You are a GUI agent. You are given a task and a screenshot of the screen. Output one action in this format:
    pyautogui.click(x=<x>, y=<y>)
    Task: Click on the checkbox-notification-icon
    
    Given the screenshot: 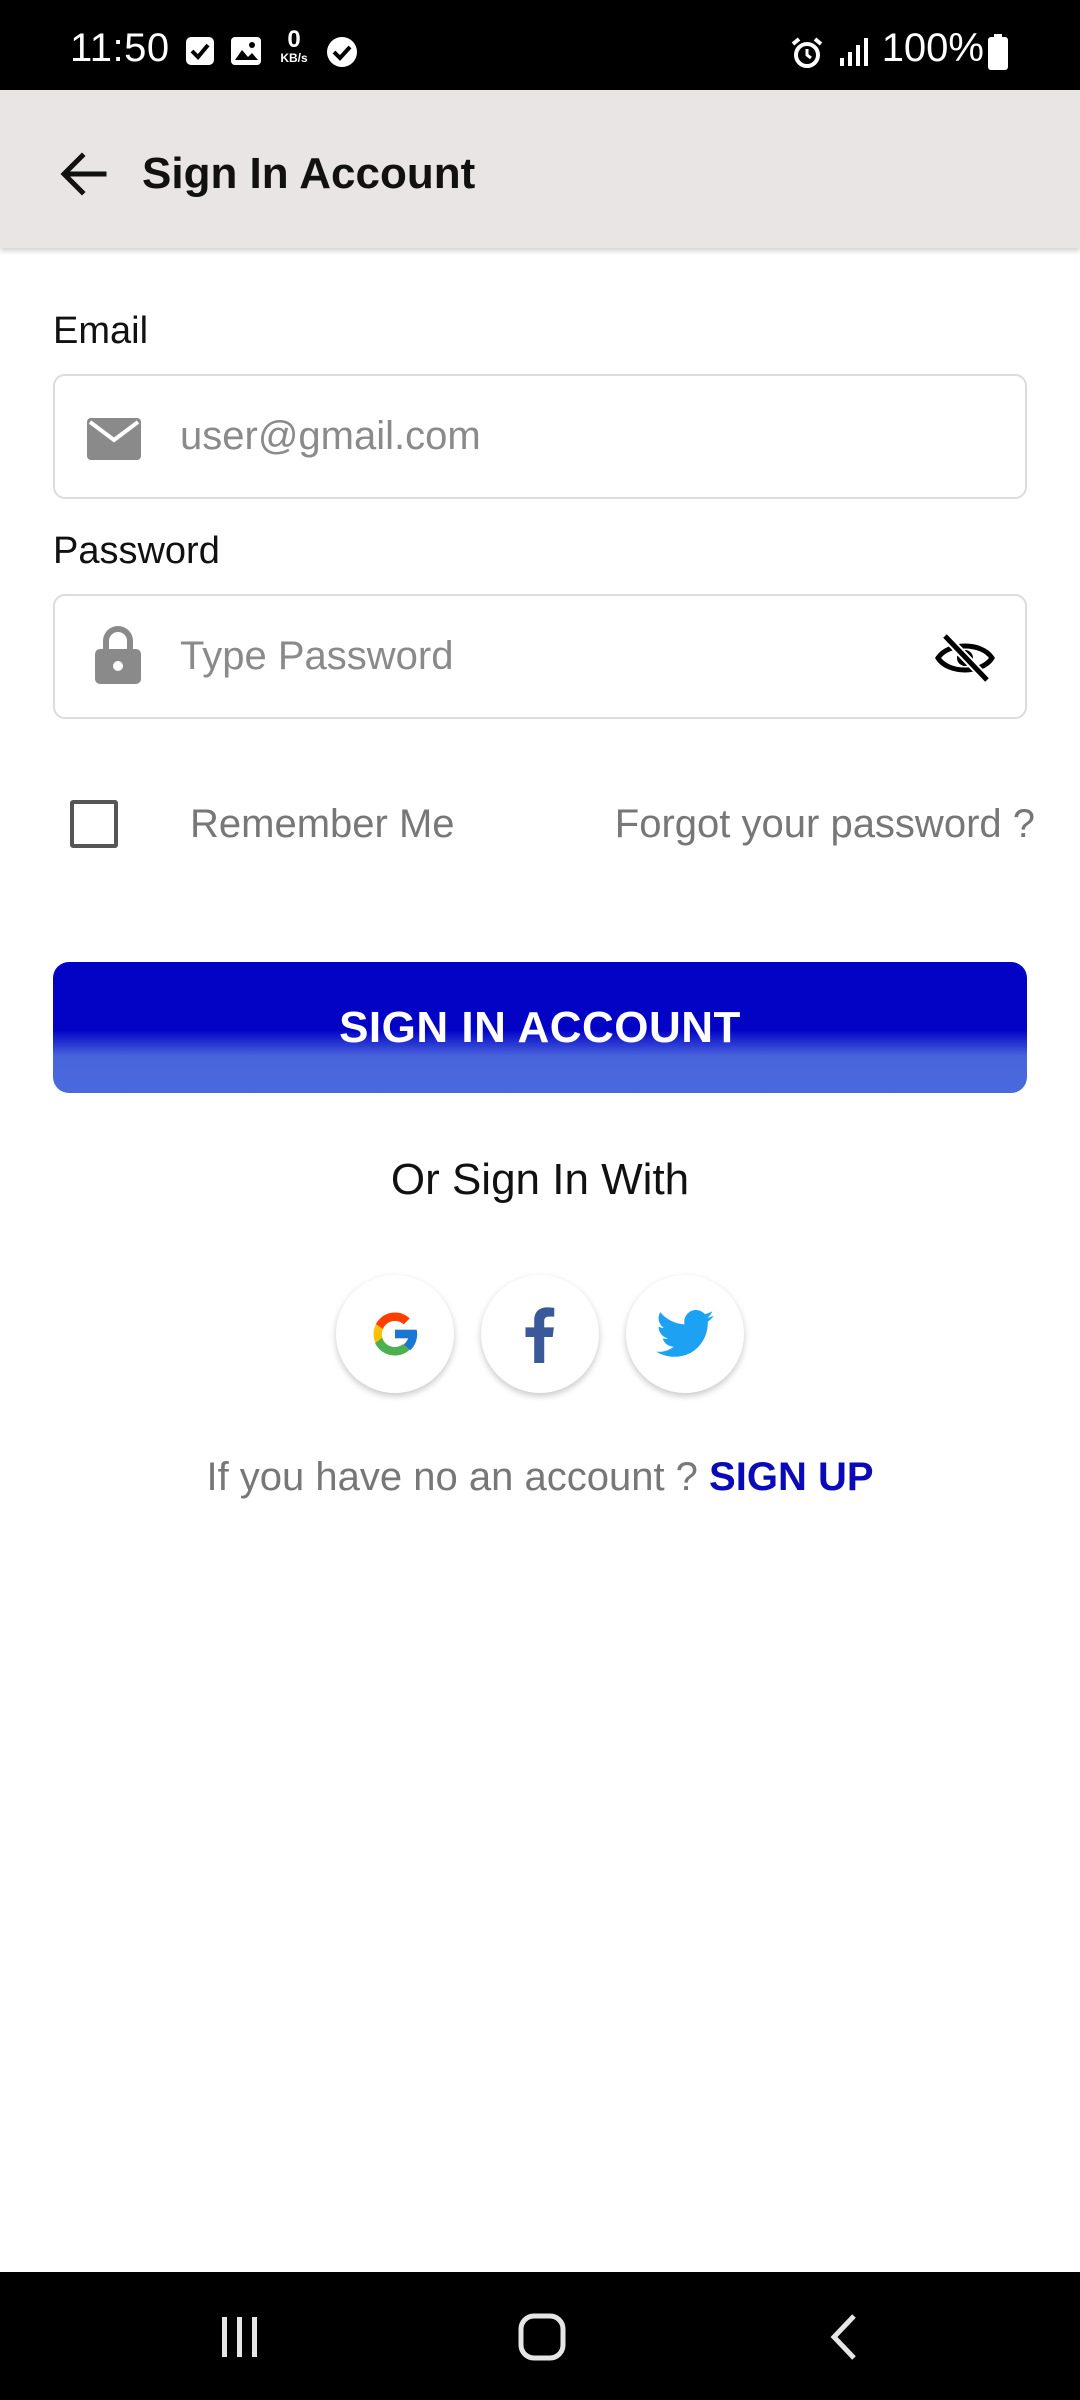 What is the action you would take?
    pyautogui.click(x=200, y=53)
    